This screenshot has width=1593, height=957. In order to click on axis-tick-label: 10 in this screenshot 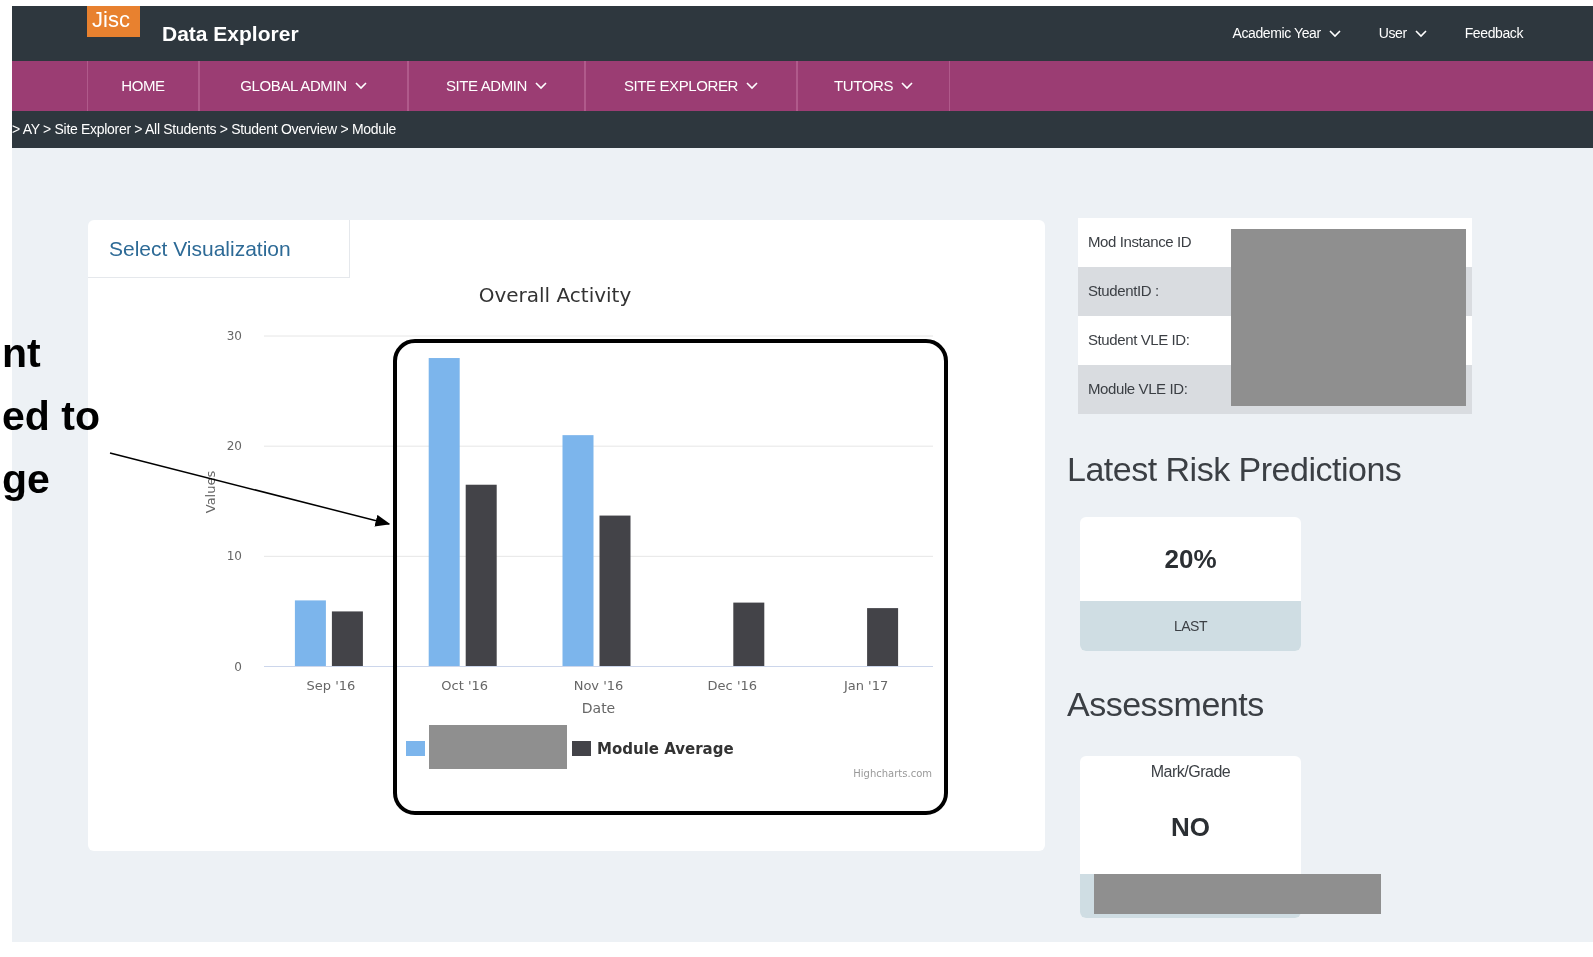, I will do `click(234, 556)`.